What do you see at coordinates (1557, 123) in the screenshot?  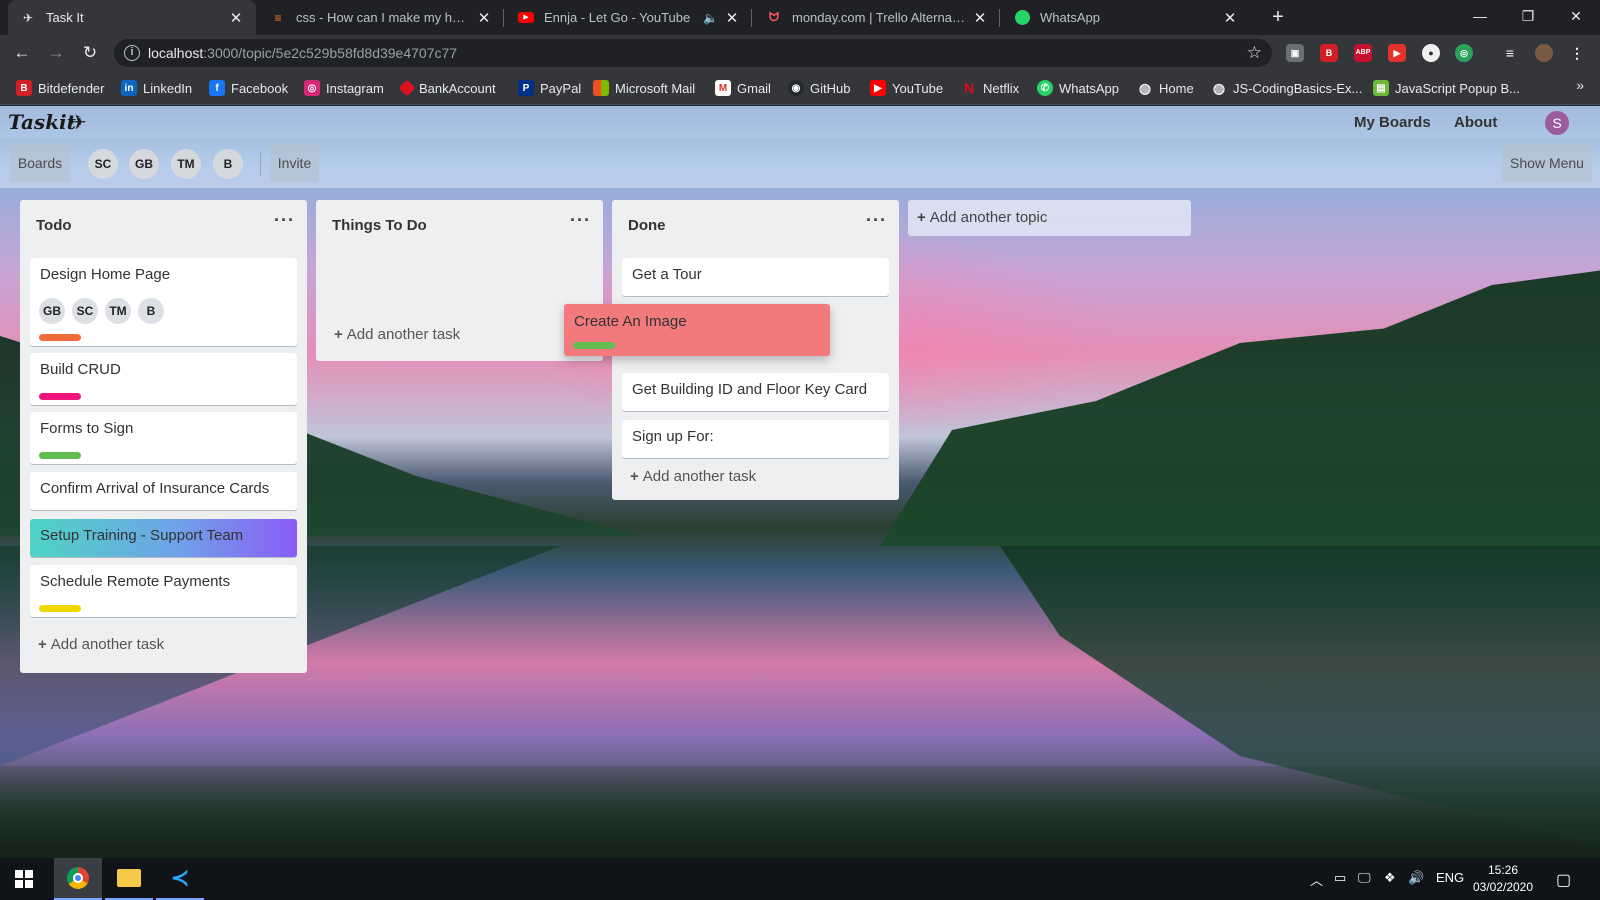 I see `user-avatar: S` at bounding box center [1557, 123].